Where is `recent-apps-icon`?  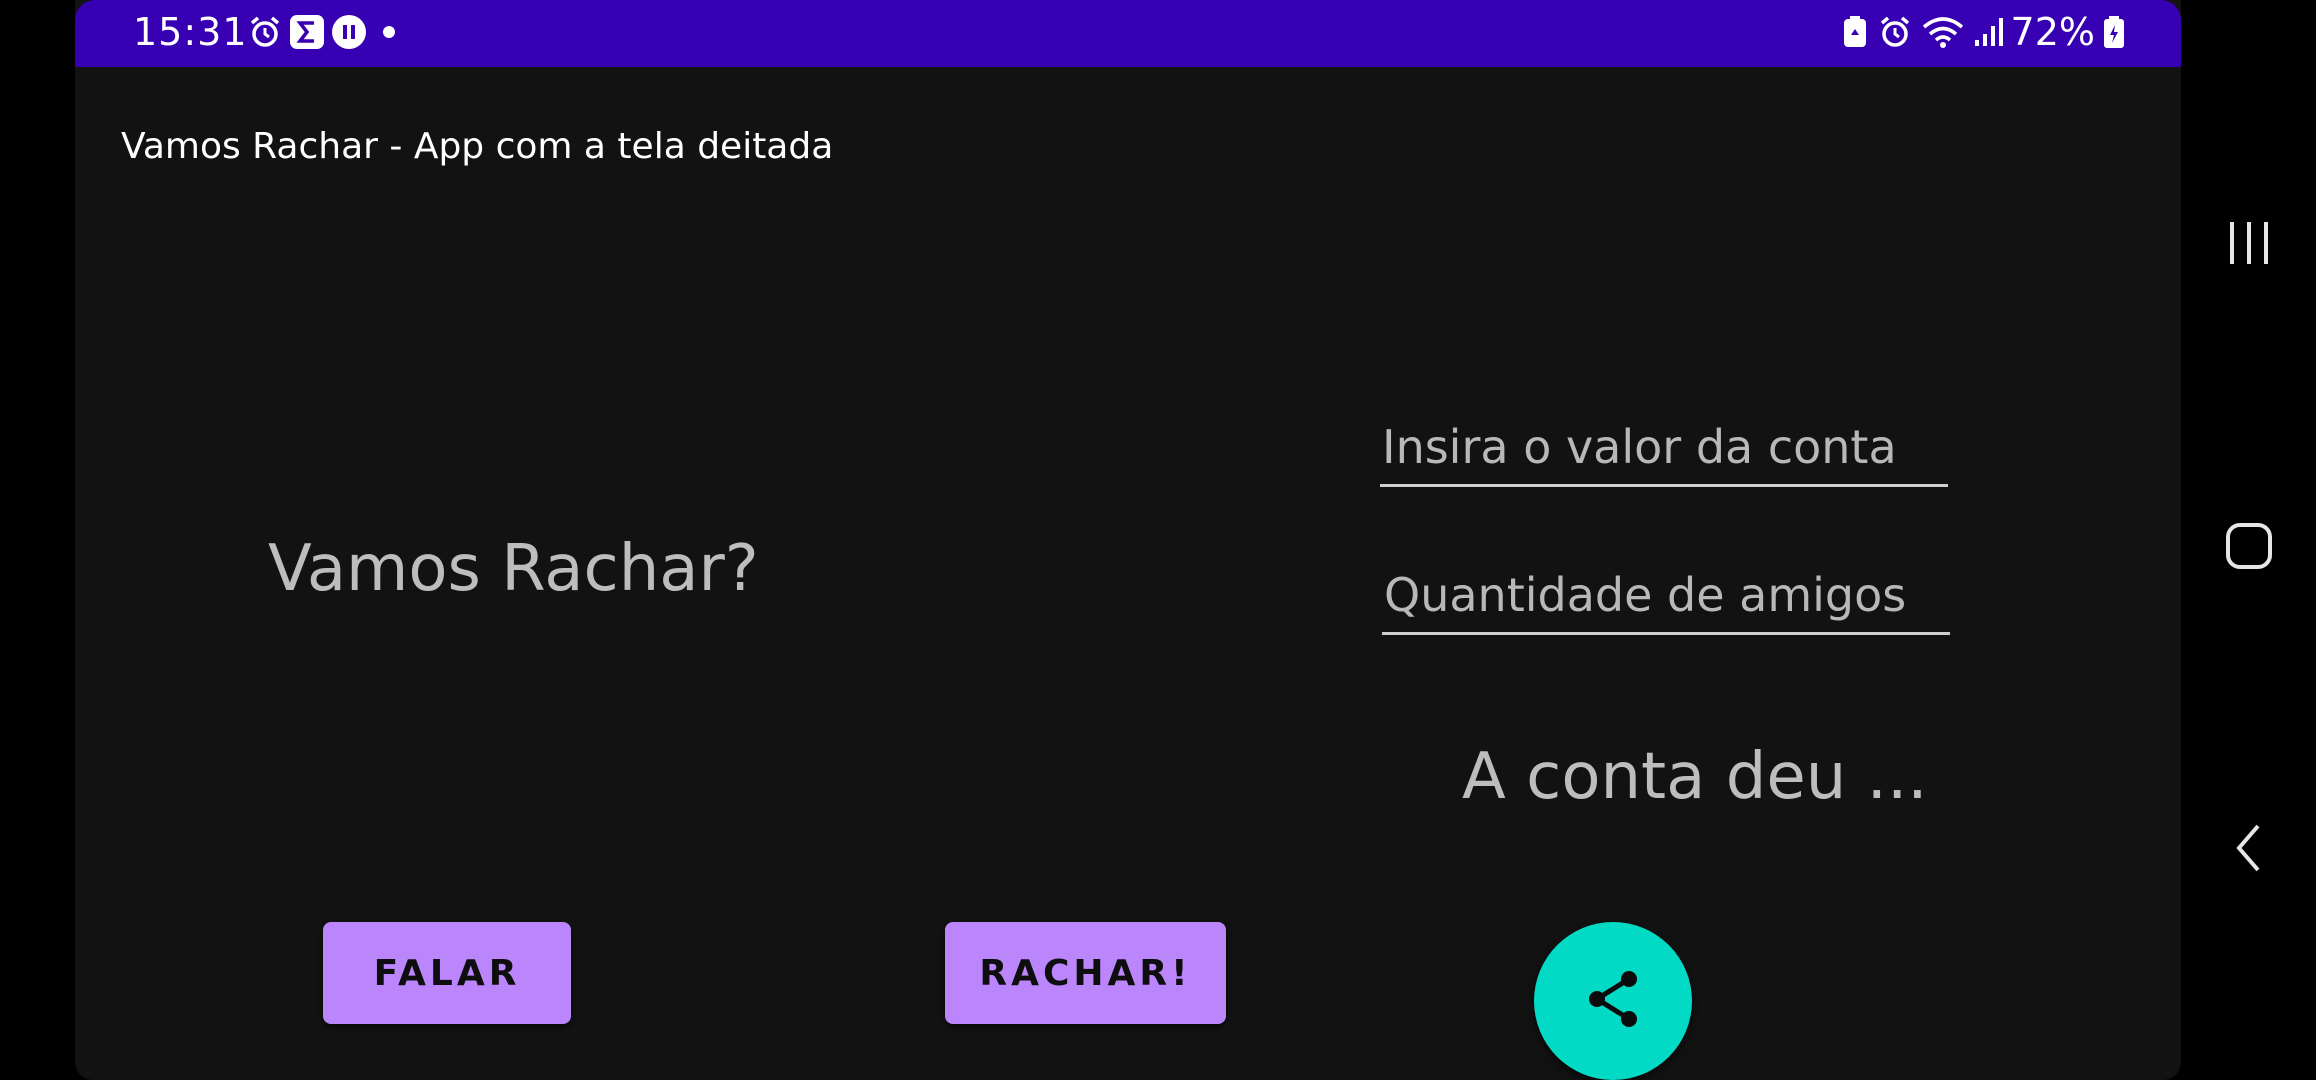 recent-apps-icon is located at coordinates (2249, 243).